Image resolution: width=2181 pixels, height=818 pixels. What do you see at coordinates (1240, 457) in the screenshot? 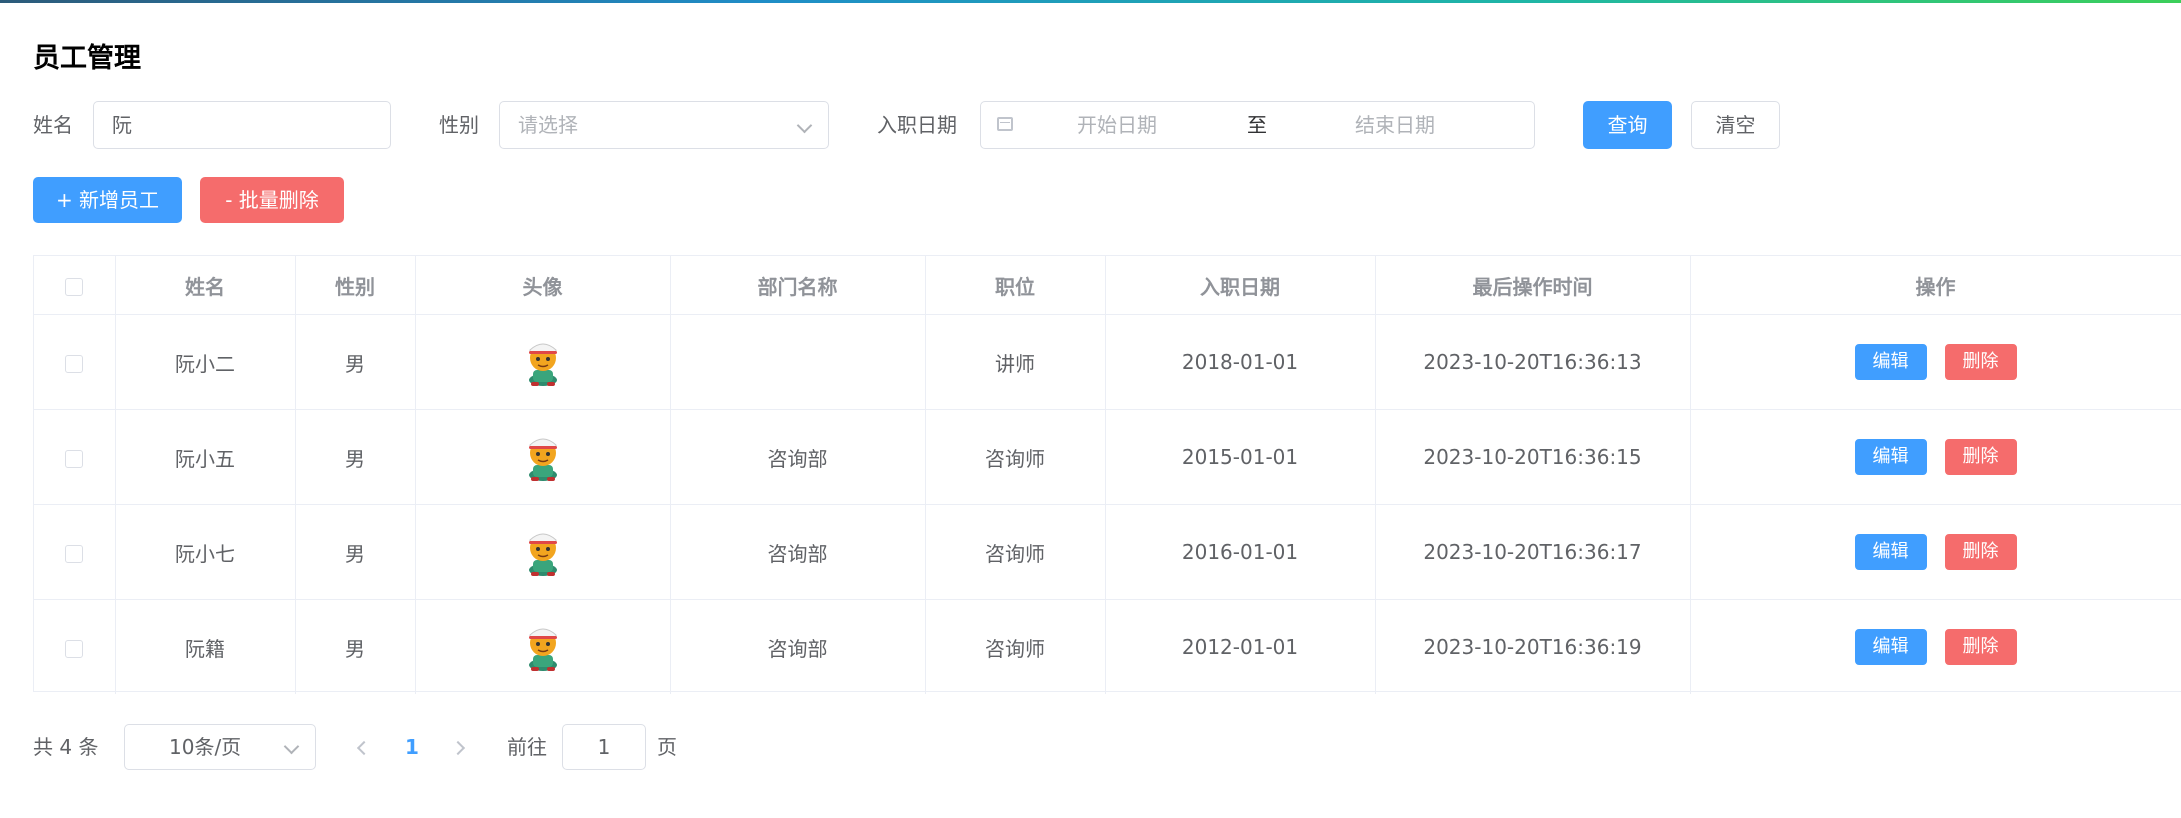
I see `cell-entry-date: 2015-01-01` at bounding box center [1240, 457].